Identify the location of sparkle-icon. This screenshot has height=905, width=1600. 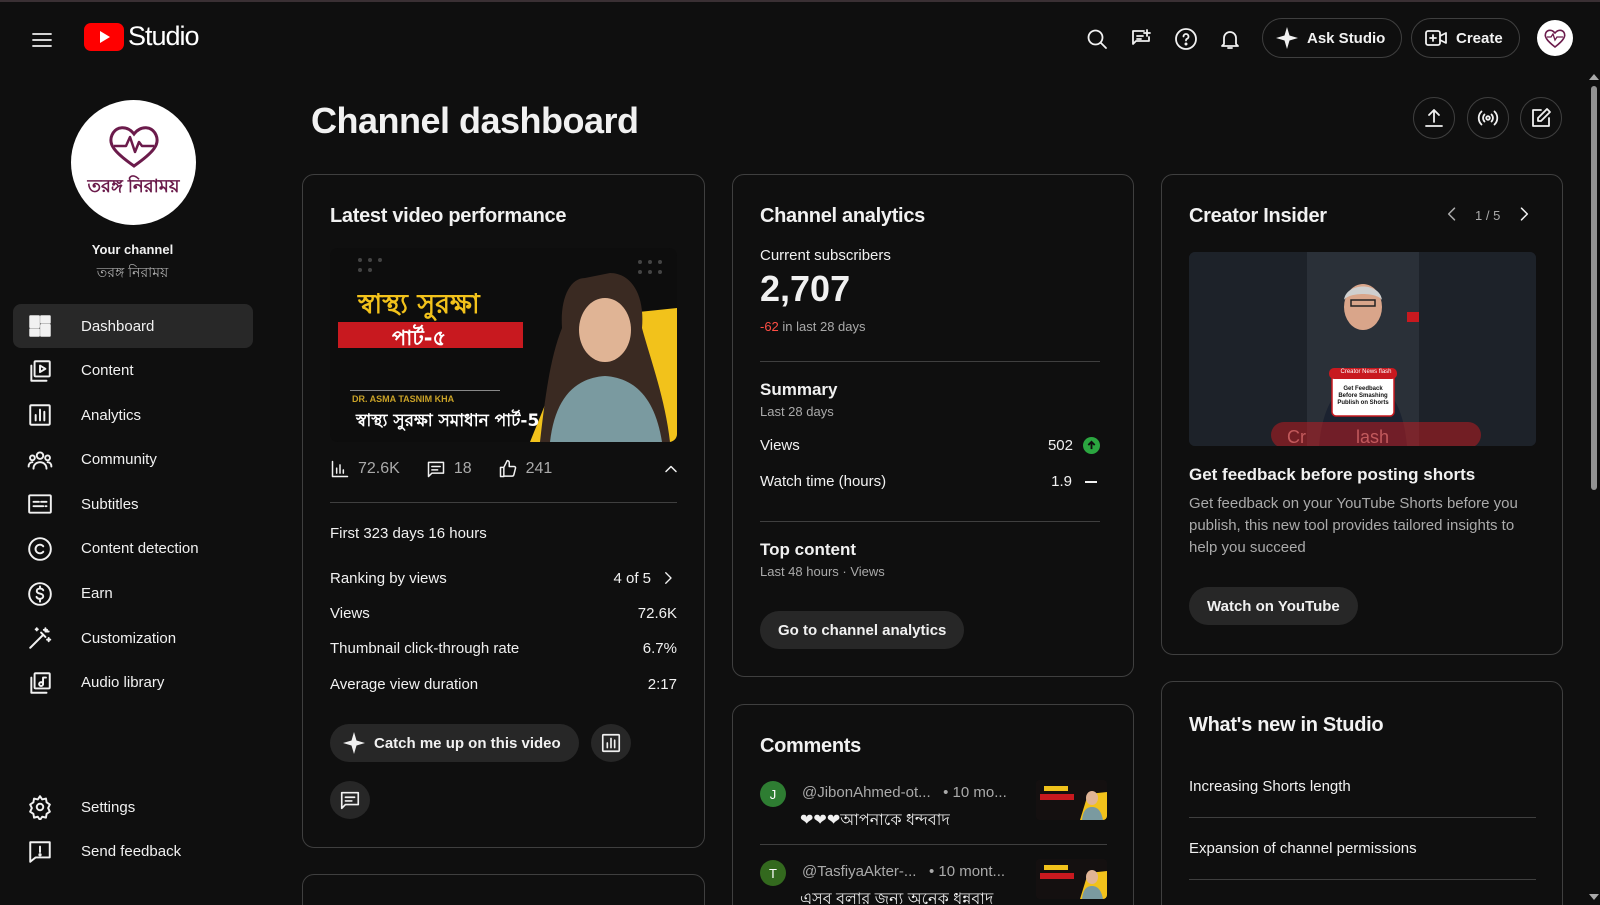
(354, 743).